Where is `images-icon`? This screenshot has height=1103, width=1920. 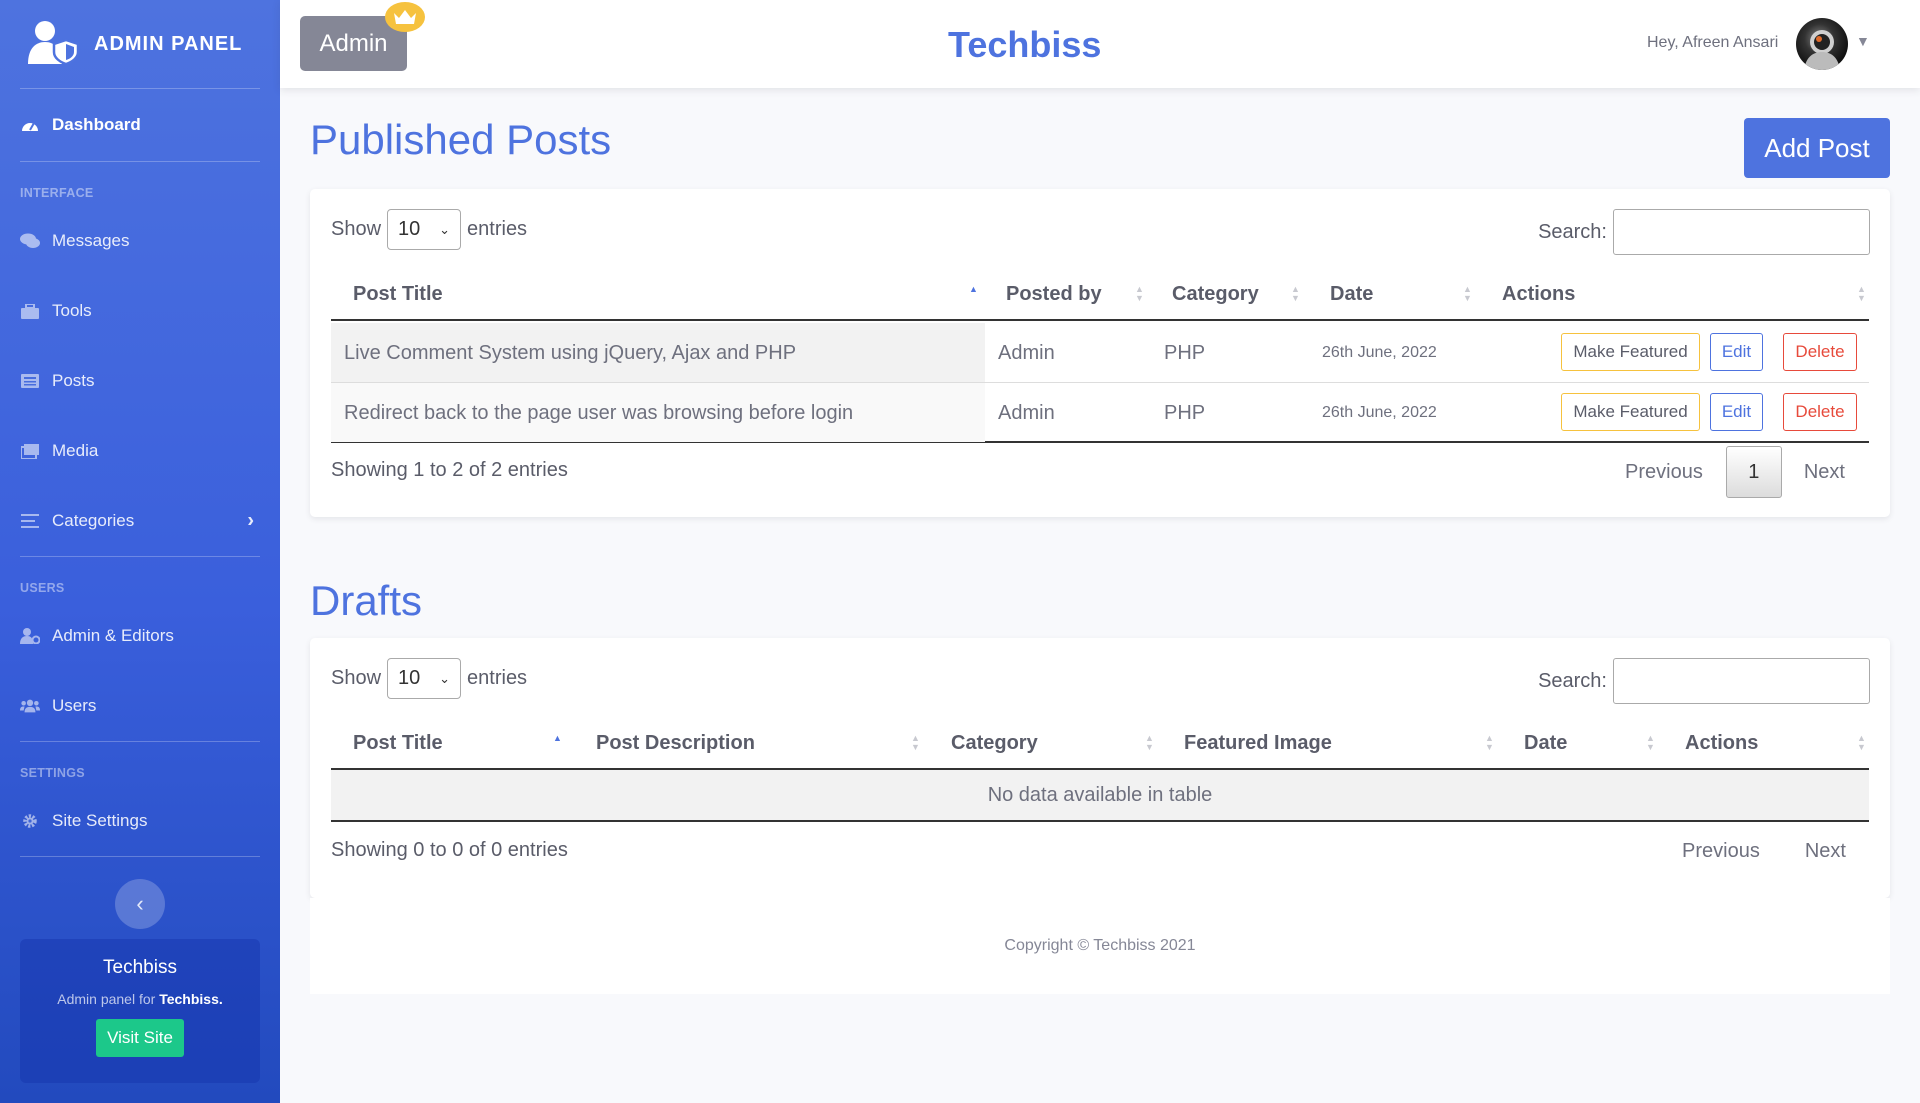 images-icon is located at coordinates (30, 451).